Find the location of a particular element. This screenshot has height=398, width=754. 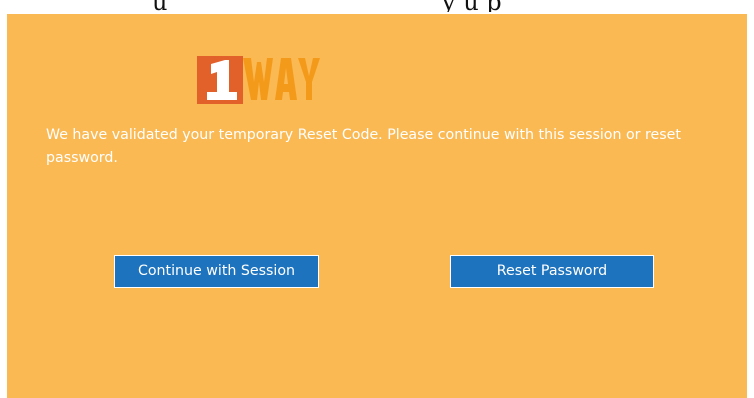

clipped-header-text: u y u p is located at coordinates (377, 6).